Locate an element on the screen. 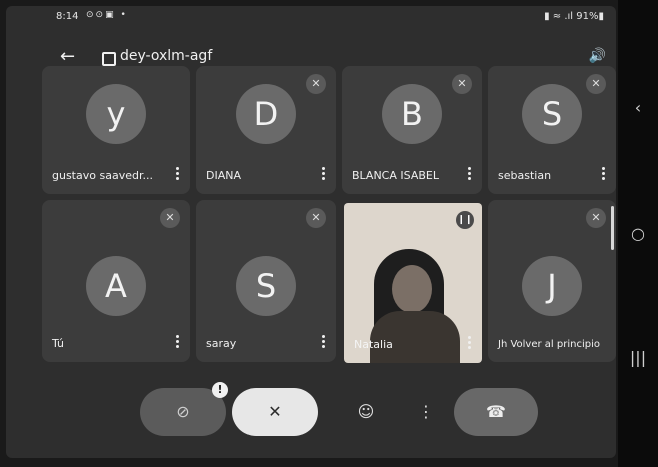 The image size is (658, 467). camera-warning-badge: ! is located at coordinates (220, 390).